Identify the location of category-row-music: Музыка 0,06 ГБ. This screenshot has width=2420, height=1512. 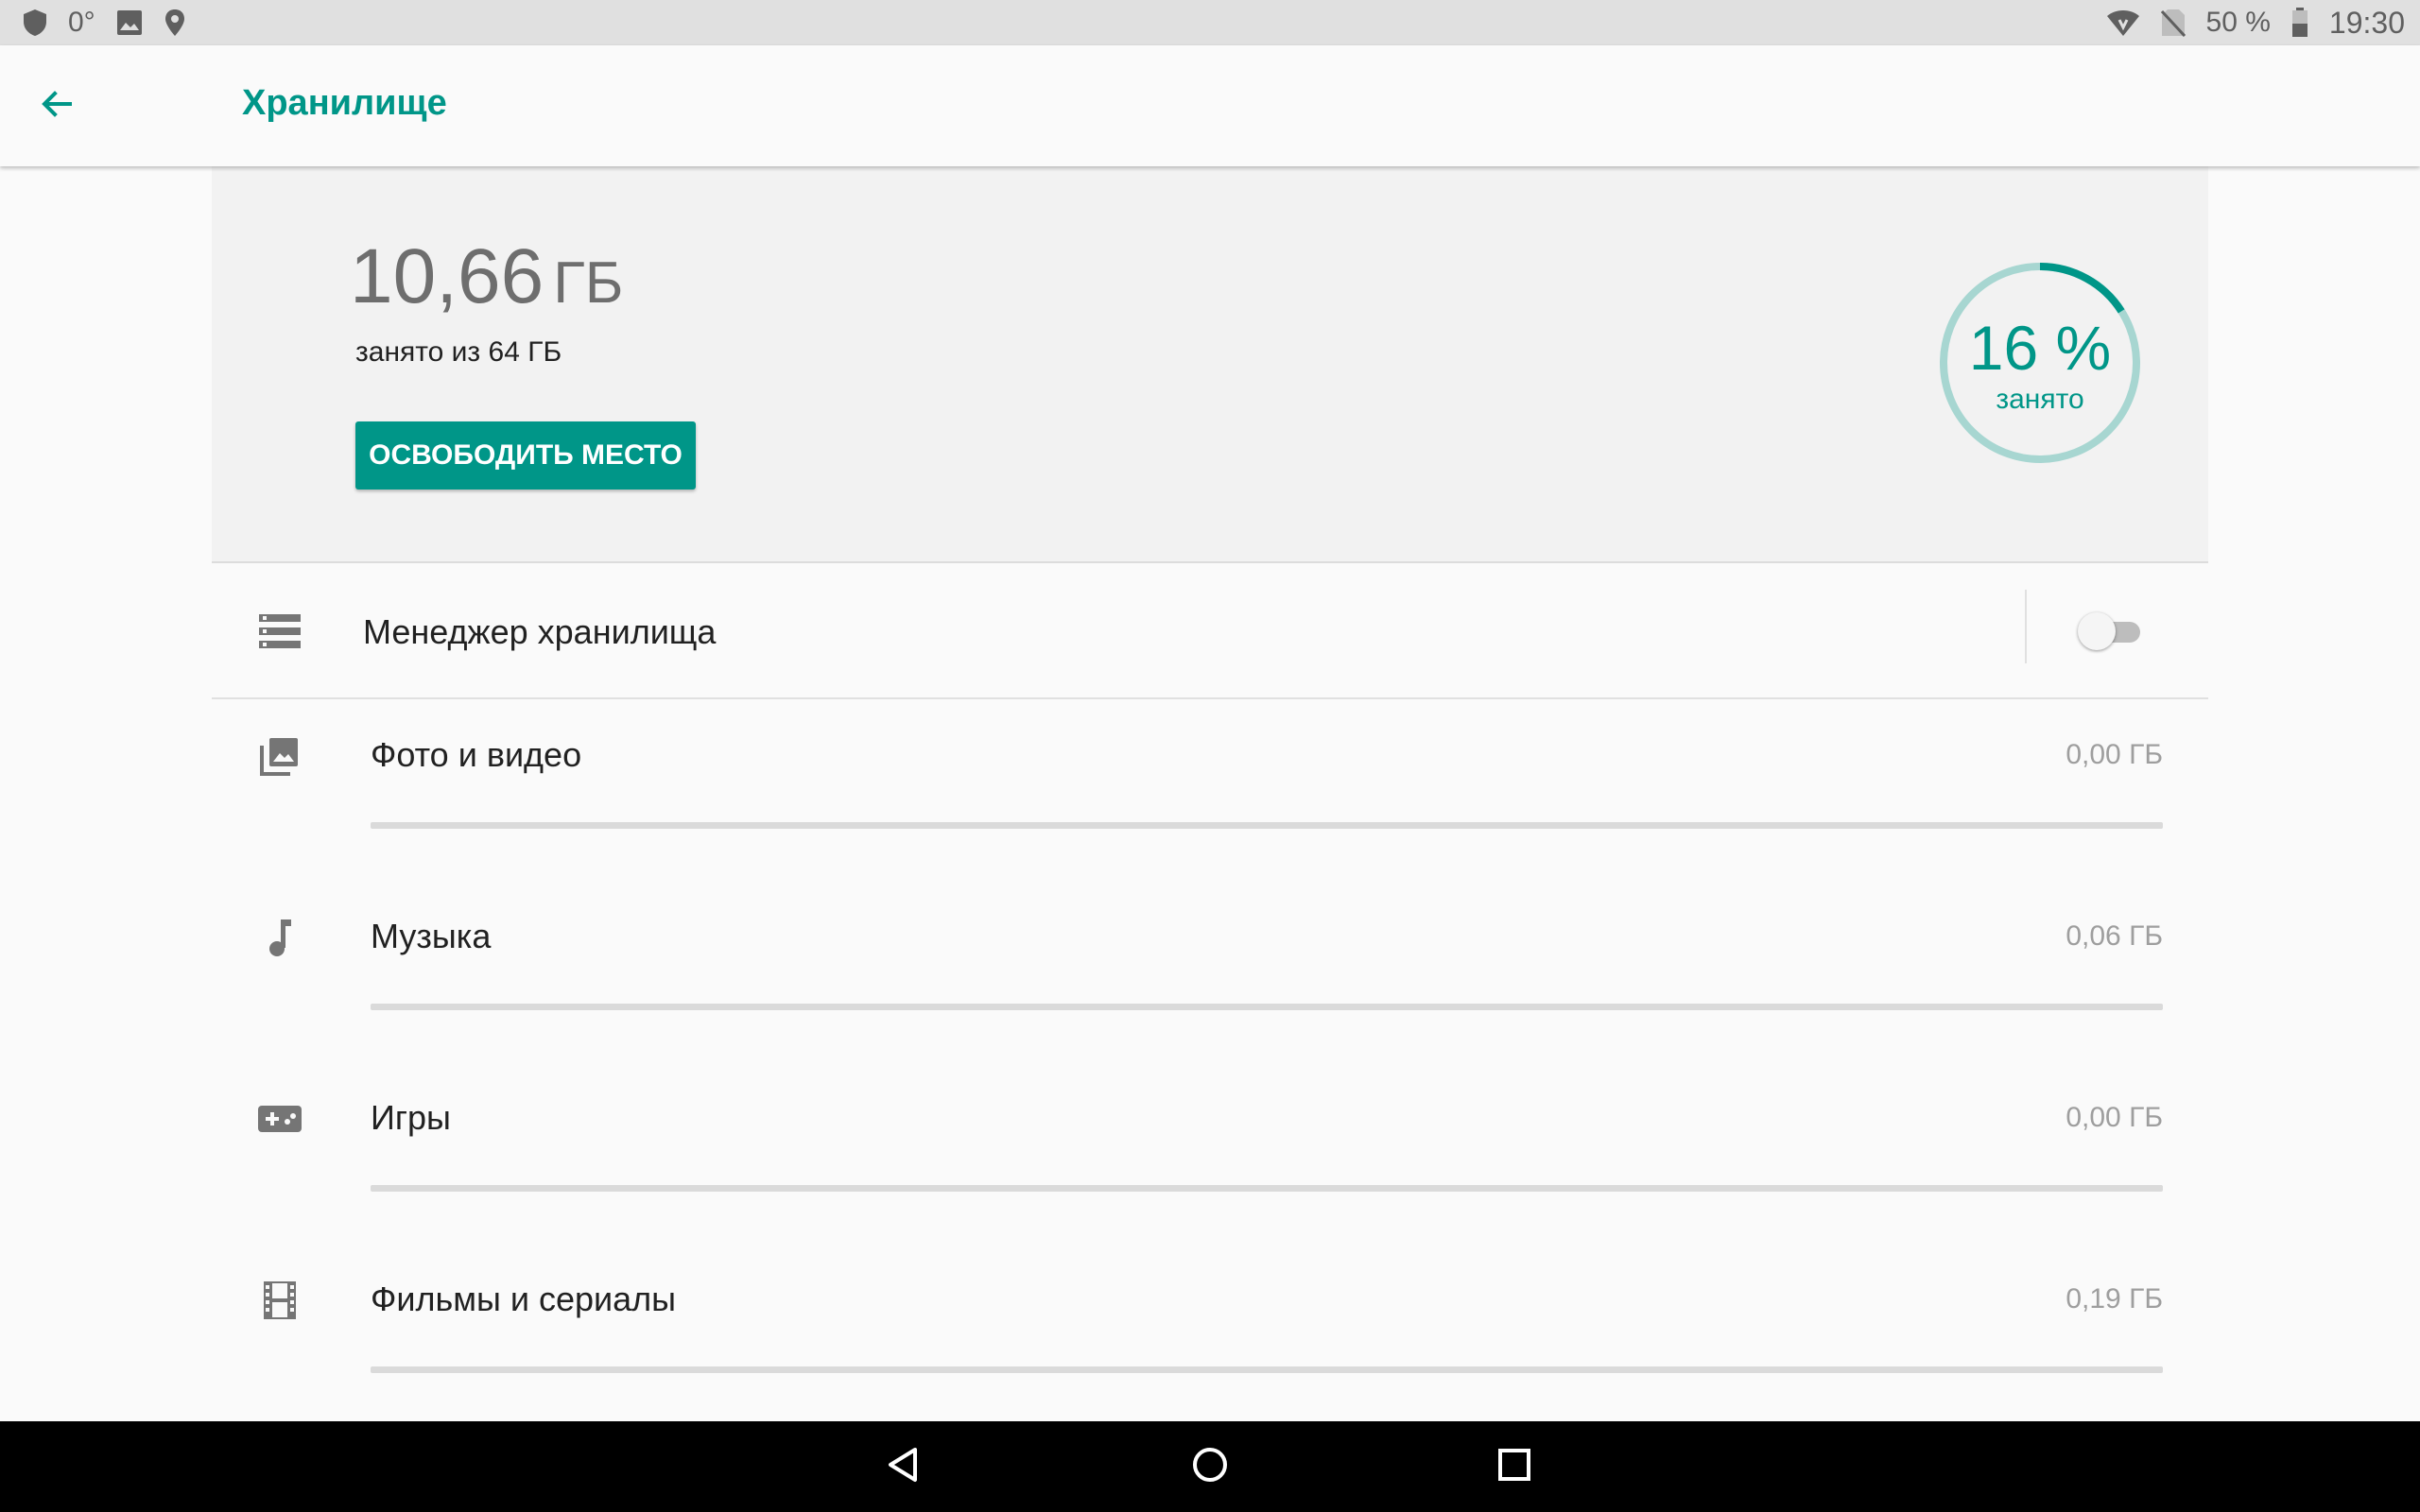
(1210, 969).